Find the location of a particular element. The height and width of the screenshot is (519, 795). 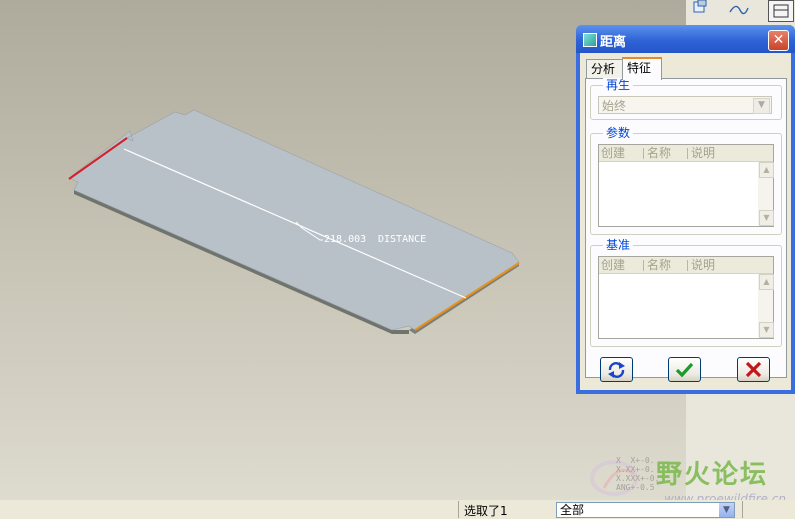

regen-group: 再生 始终 ▼ is located at coordinates (686, 99).